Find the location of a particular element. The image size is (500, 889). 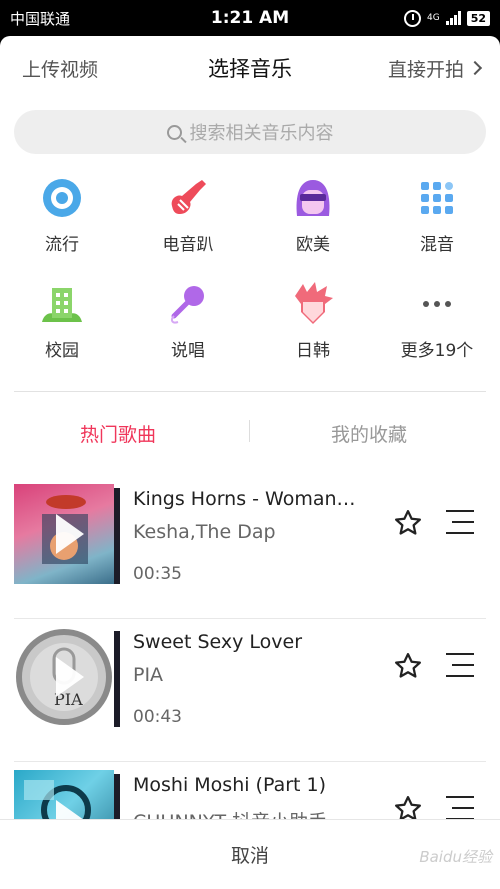

song-tabs: 热门歌曲 我的收藏 is located at coordinates (250, 434).